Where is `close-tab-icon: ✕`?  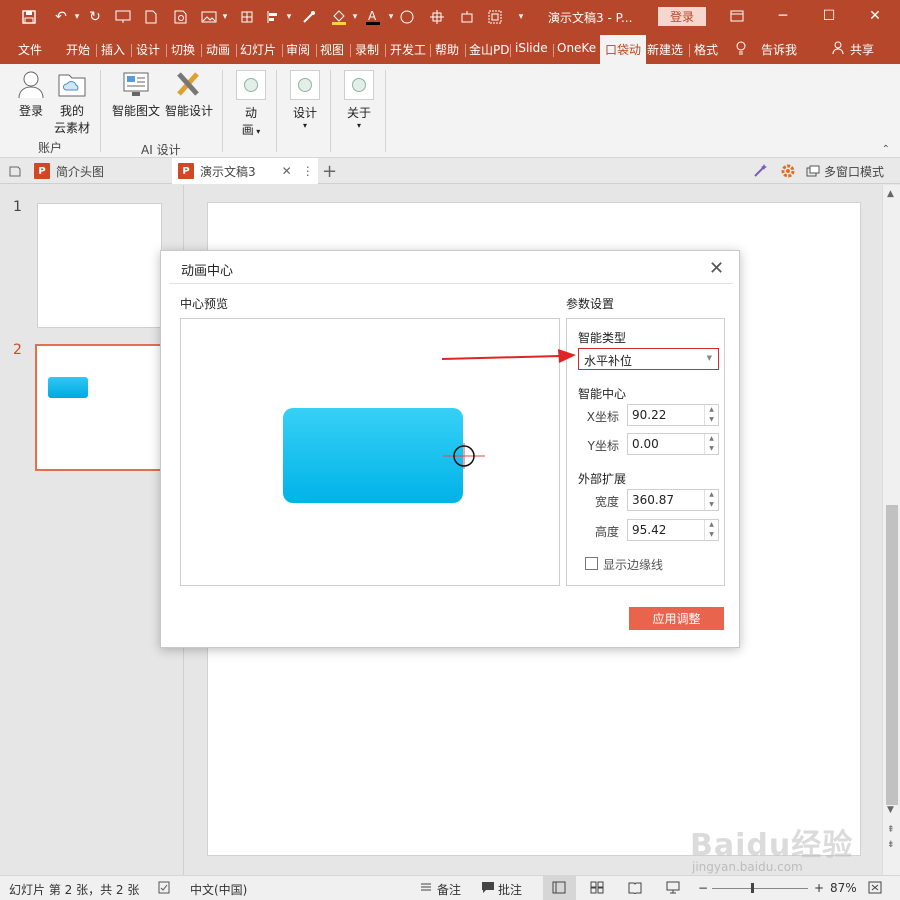 close-tab-icon: ✕ is located at coordinates (287, 171).